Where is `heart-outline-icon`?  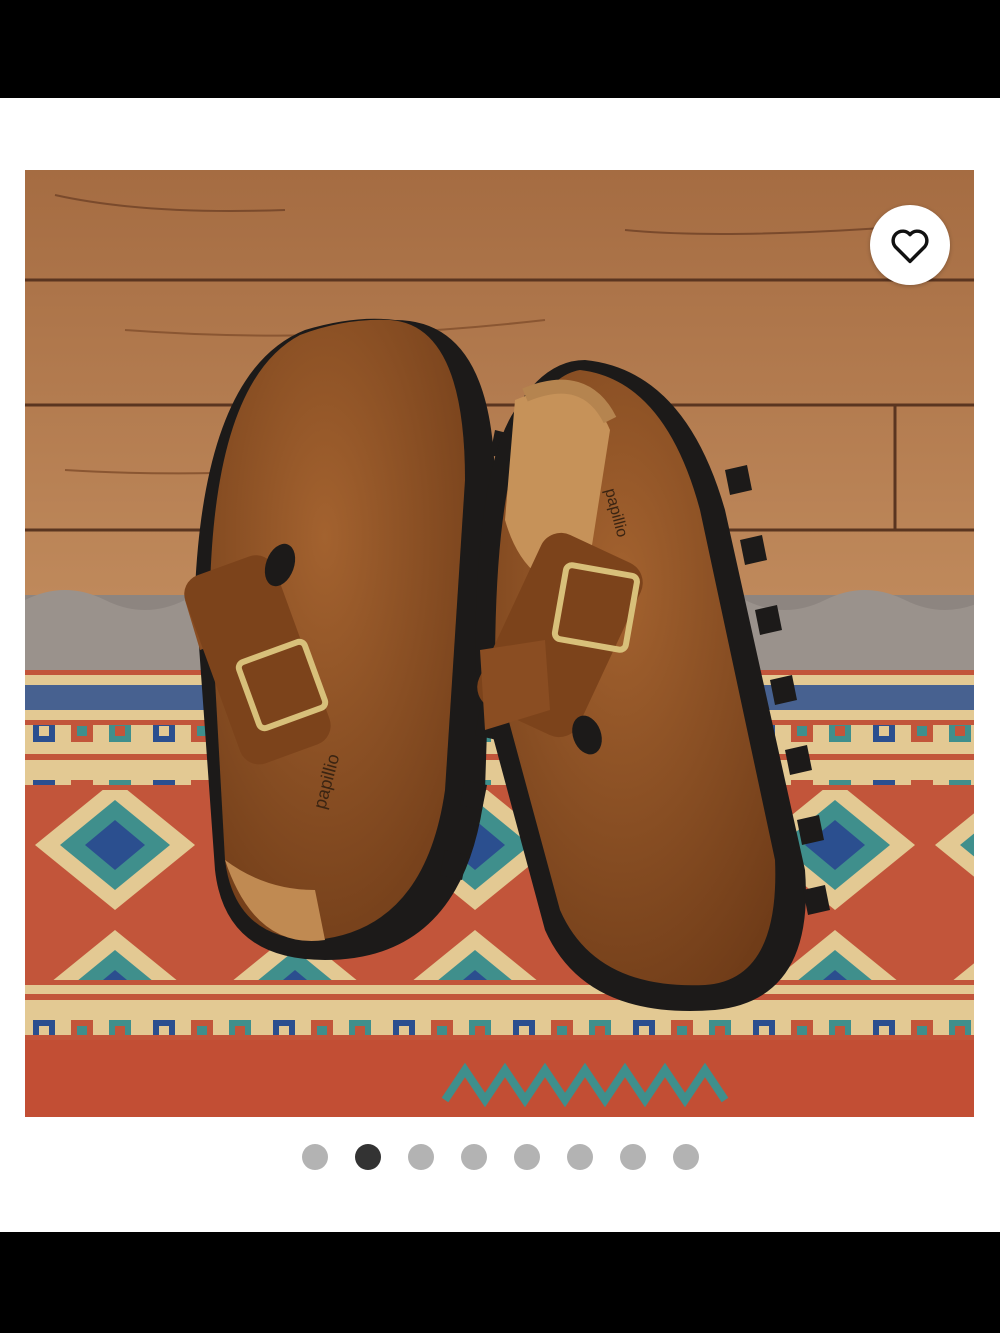 heart-outline-icon is located at coordinates (910, 246).